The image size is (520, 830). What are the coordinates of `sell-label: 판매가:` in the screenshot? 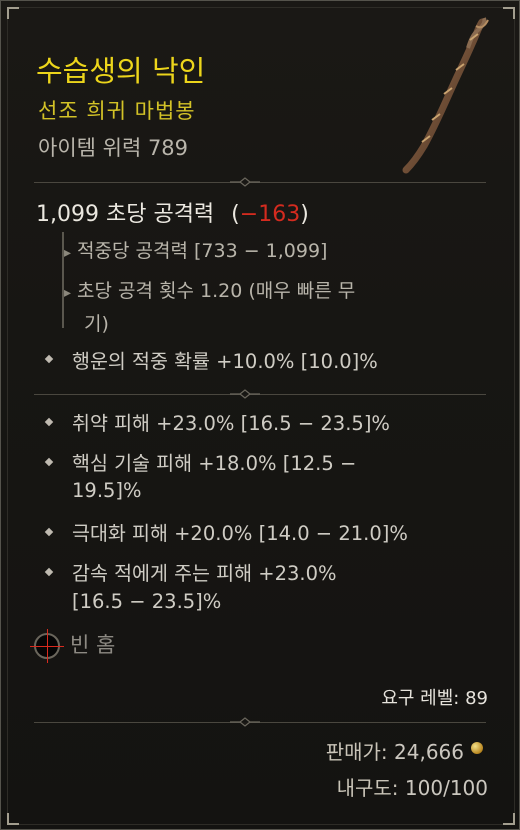 It's located at (356, 752).